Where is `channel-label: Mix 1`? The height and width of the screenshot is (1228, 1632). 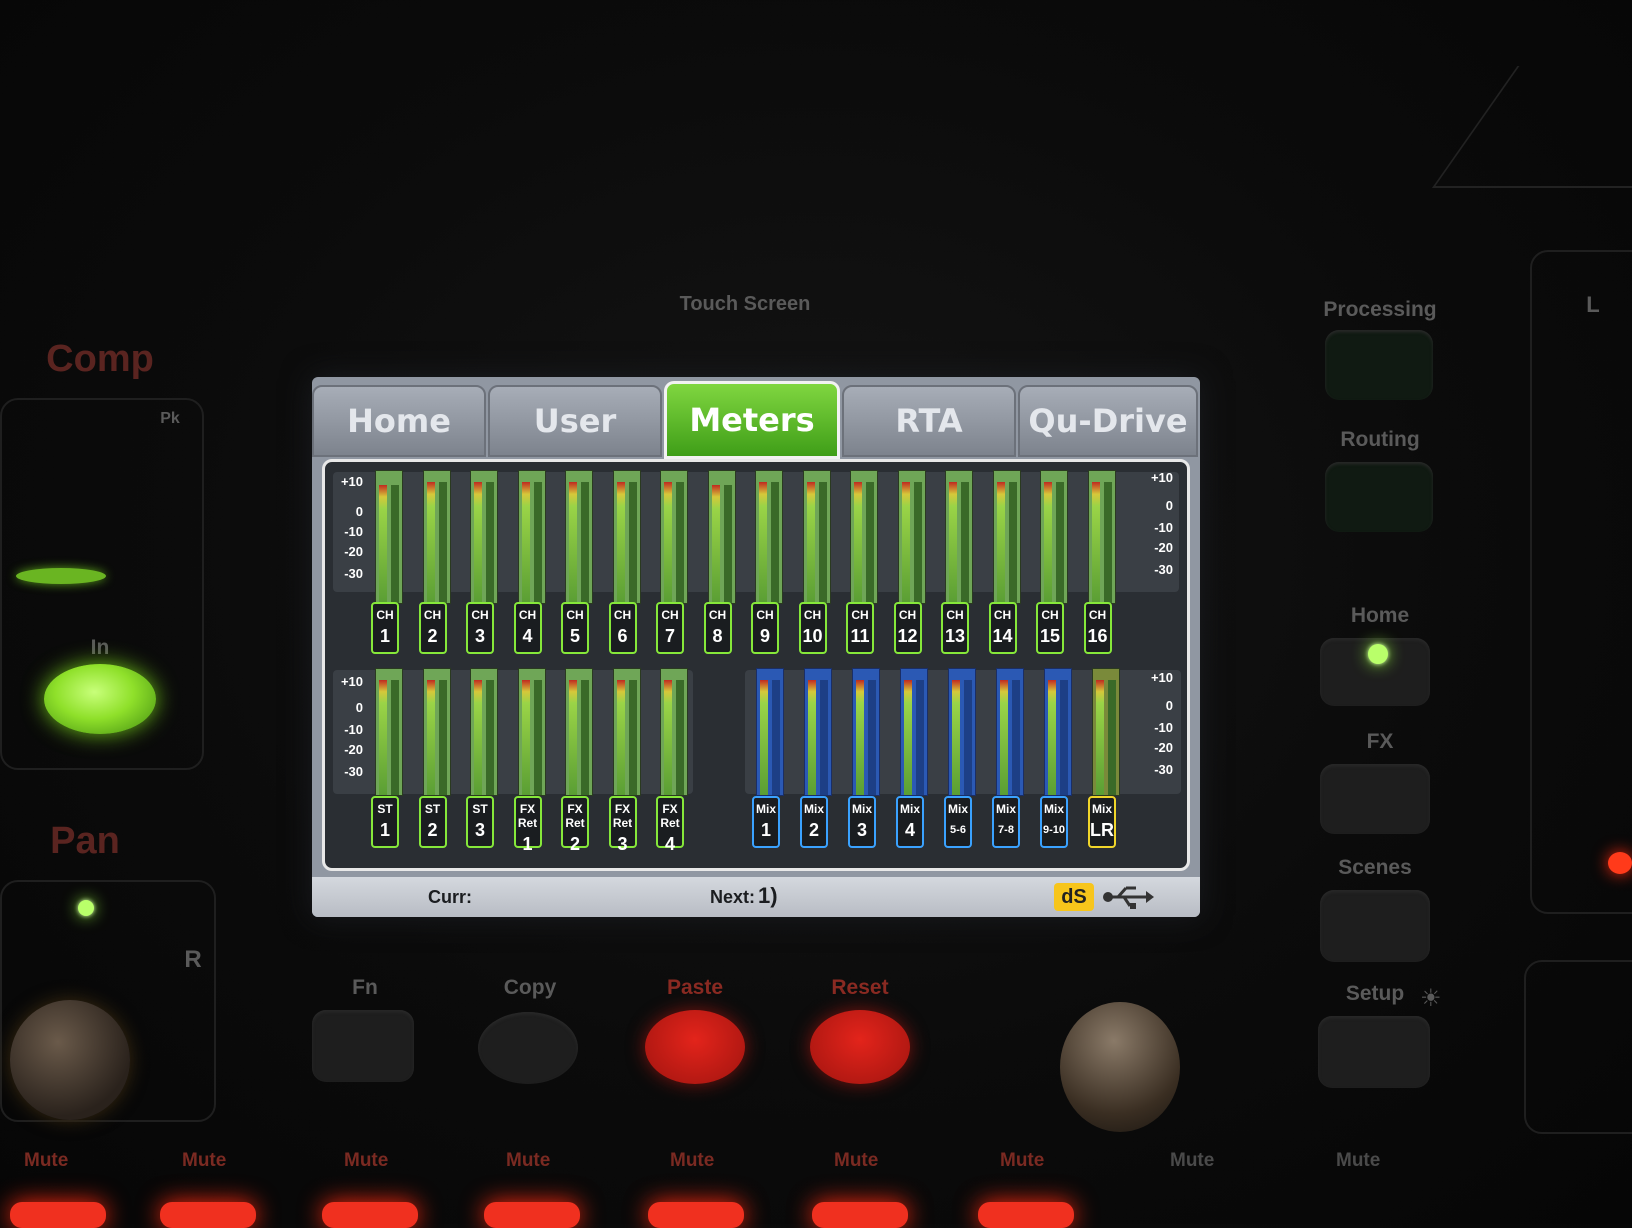 channel-label: Mix 1 is located at coordinates (766, 822).